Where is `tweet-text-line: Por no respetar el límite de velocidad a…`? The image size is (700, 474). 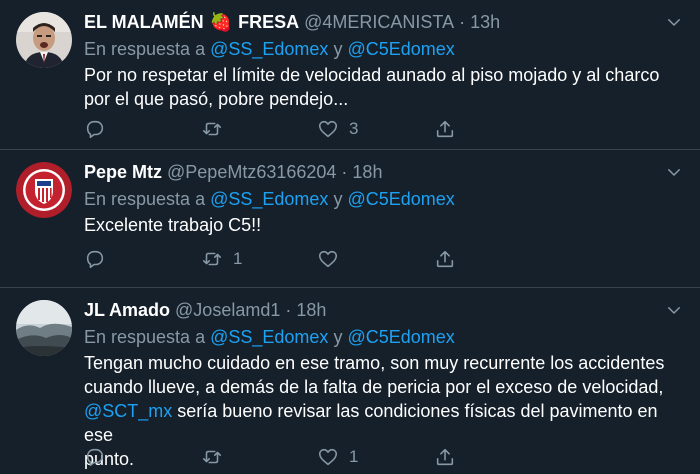 tweet-text-line: Por no respetar el límite de velocidad a… is located at coordinates (372, 75).